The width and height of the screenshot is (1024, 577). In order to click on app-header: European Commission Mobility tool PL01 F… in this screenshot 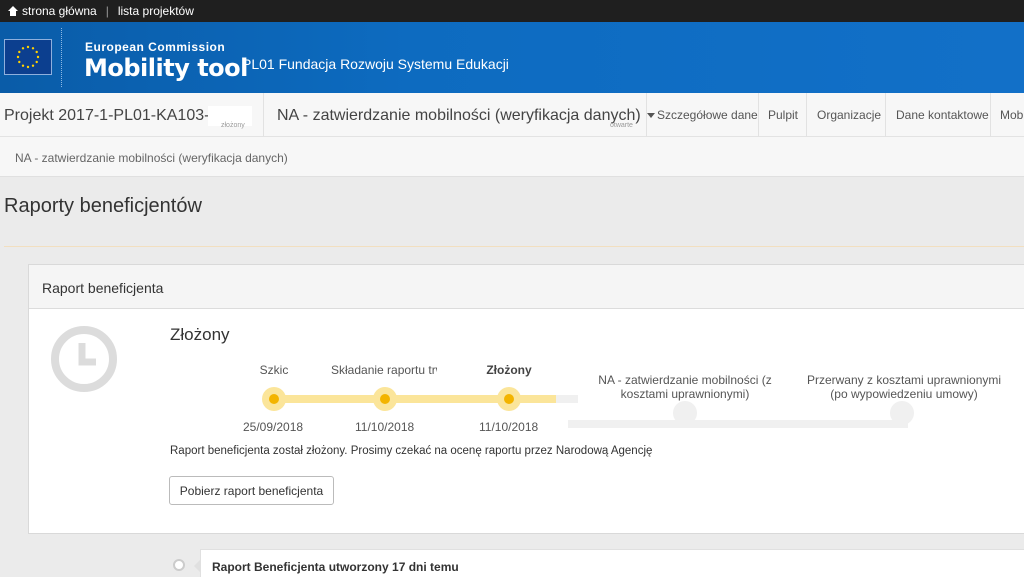, I will do `click(512, 57)`.